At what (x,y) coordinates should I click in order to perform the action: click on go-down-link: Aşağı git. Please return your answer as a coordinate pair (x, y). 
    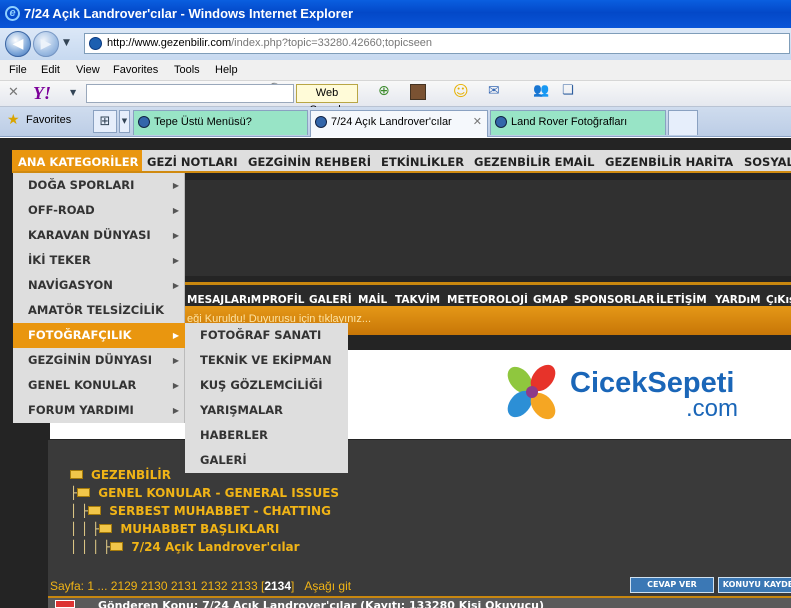
    Looking at the image, I should click on (327, 586).